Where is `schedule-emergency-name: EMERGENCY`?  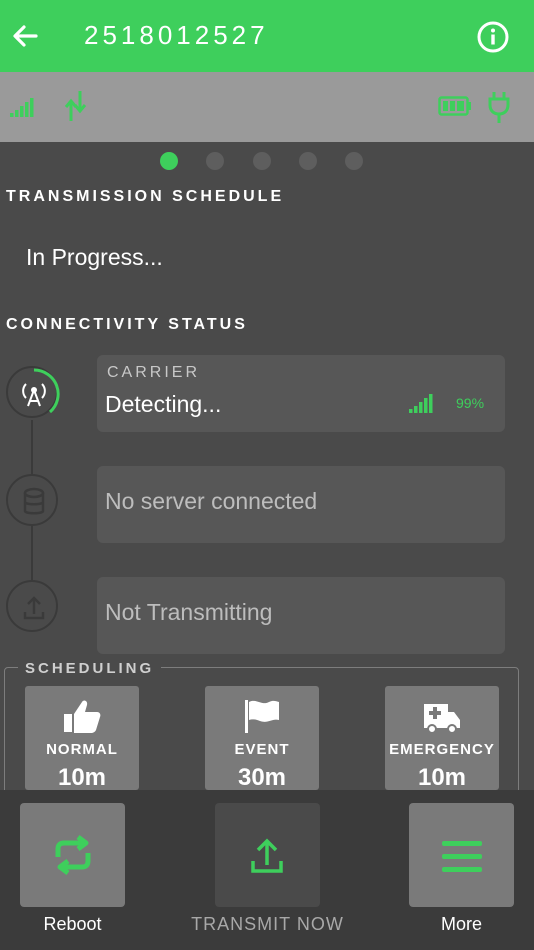 schedule-emergency-name: EMERGENCY is located at coordinates (442, 749).